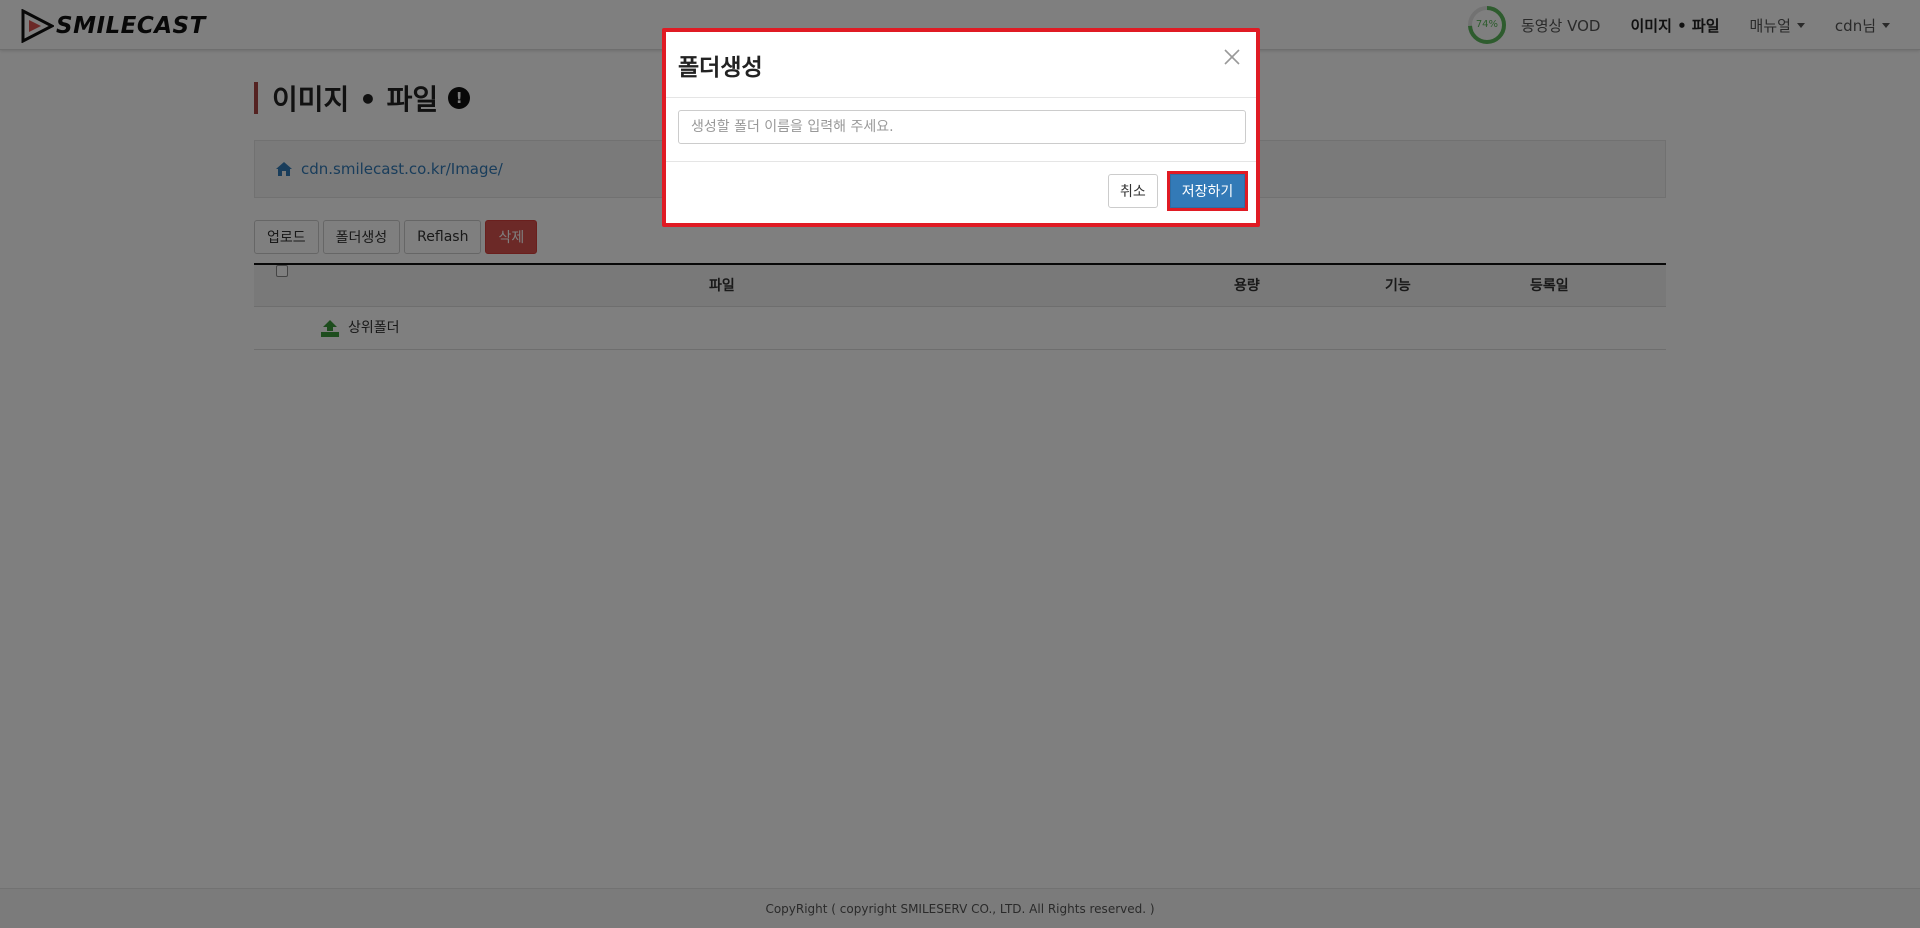  I want to click on modal-header: 폴더생성, so click(961, 65).